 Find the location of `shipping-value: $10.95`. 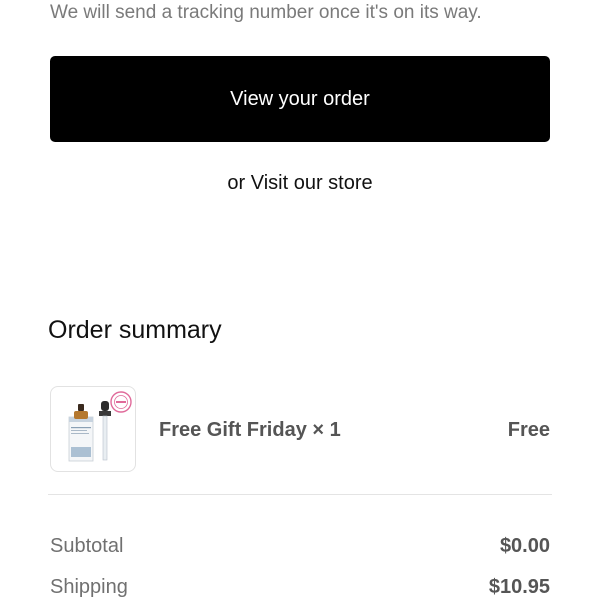

shipping-value: $10.95 is located at coordinates (519, 587).